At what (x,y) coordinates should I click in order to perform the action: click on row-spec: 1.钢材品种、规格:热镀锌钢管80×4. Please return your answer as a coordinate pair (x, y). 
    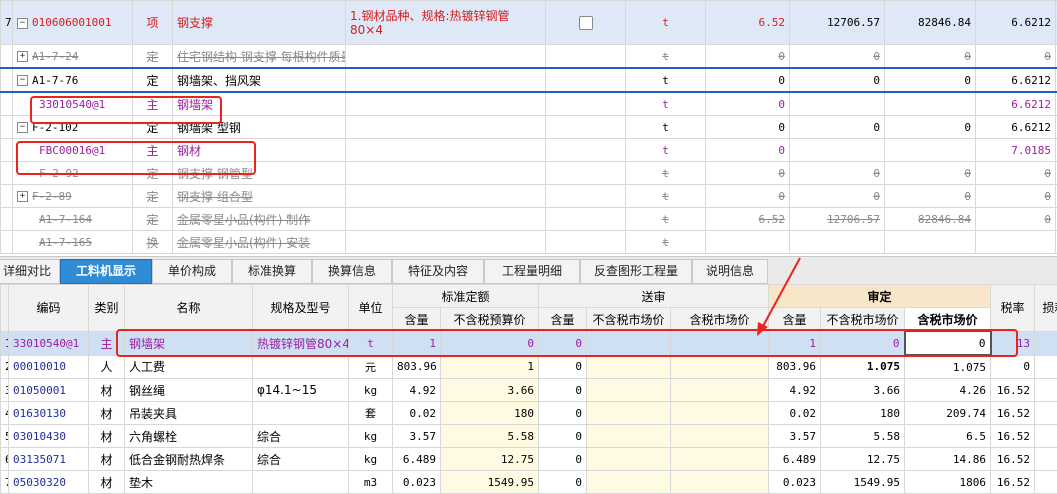
    Looking at the image, I should click on (446, 23).